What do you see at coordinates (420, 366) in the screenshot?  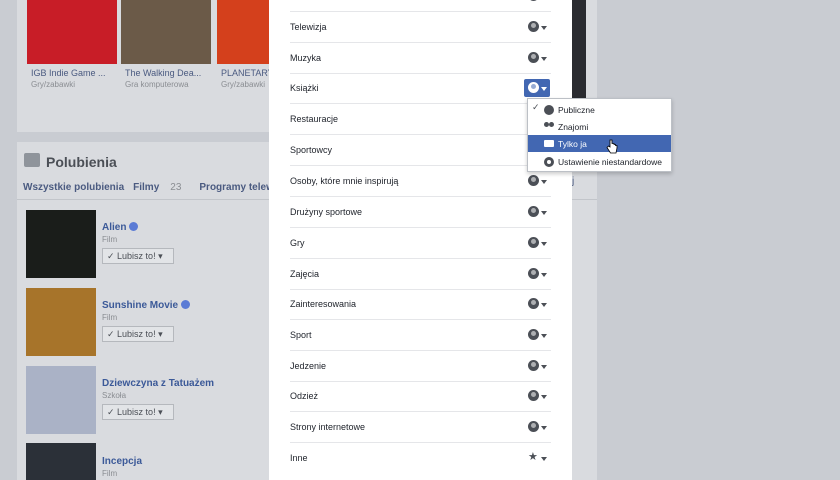 I see `privacy-row: Jedzenie` at bounding box center [420, 366].